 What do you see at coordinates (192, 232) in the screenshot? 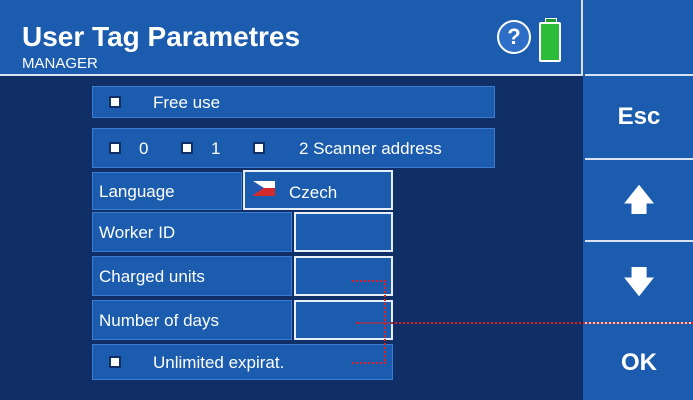
I see `worker-id-row: Worker ID` at bounding box center [192, 232].